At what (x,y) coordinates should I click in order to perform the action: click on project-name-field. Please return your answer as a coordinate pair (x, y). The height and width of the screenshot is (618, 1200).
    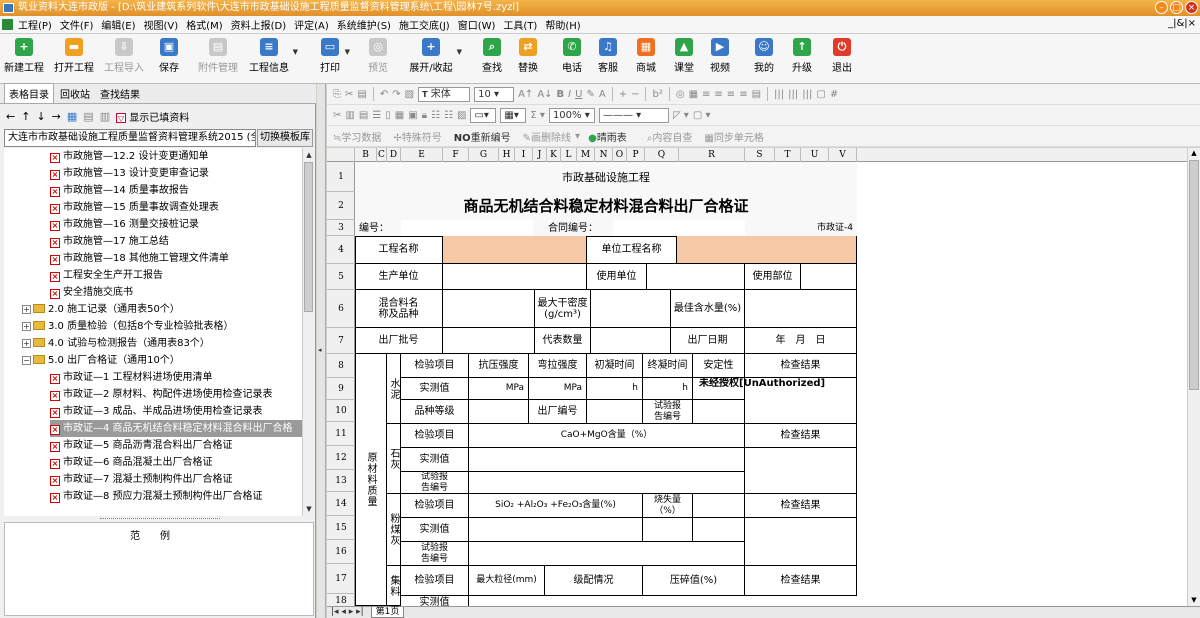
    Looking at the image, I should click on (515, 250).